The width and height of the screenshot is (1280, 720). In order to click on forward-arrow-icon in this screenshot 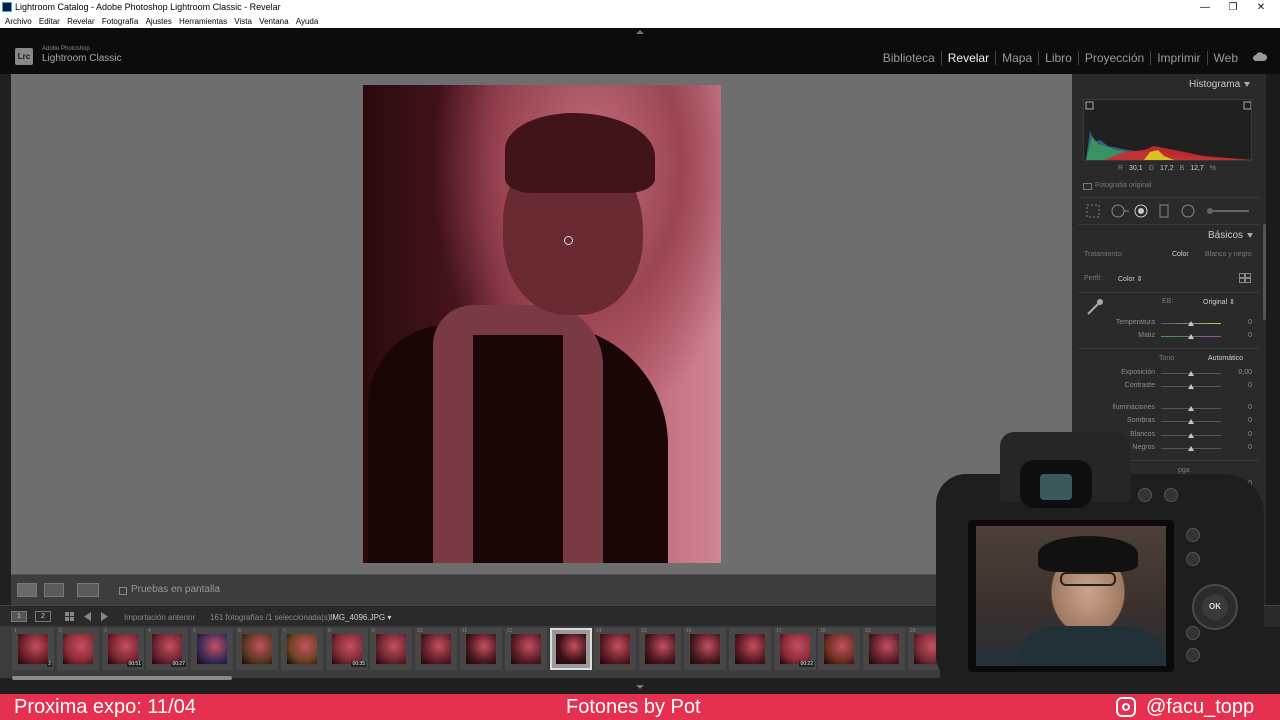, I will do `click(104, 616)`.